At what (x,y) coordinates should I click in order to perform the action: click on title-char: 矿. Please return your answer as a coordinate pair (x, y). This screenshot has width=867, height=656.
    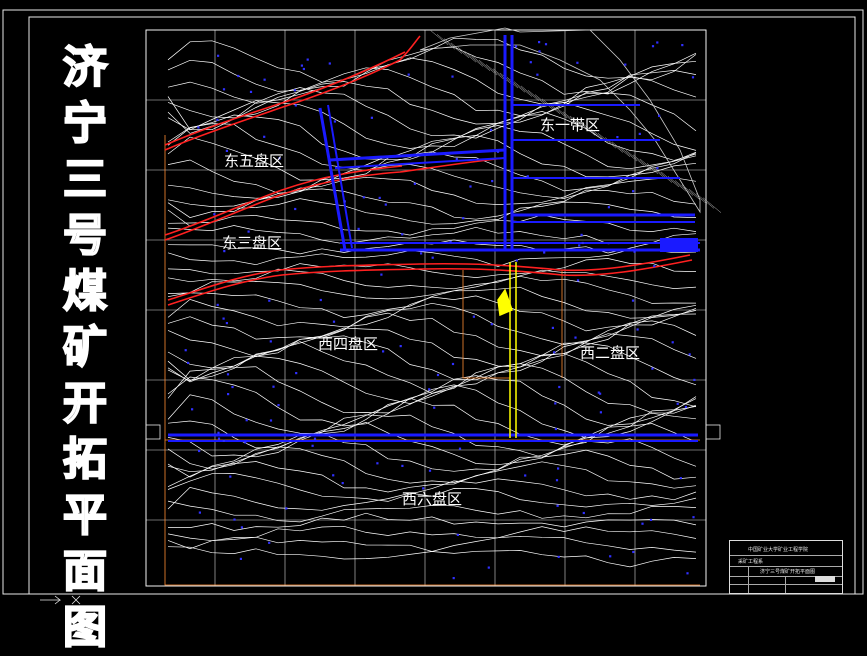
    Looking at the image, I should click on (85, 347).